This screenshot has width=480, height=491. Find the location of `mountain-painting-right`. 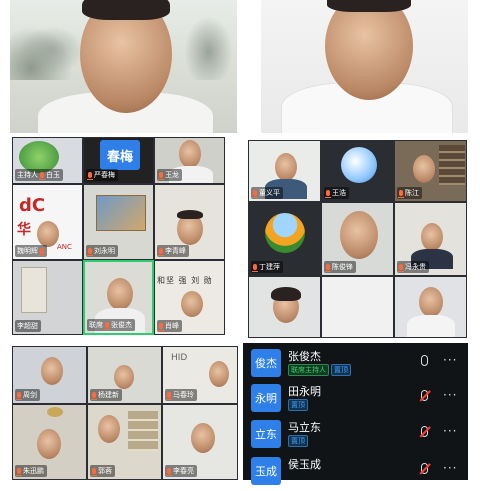

mountain-painting-right is located at coordinates (208, 45).